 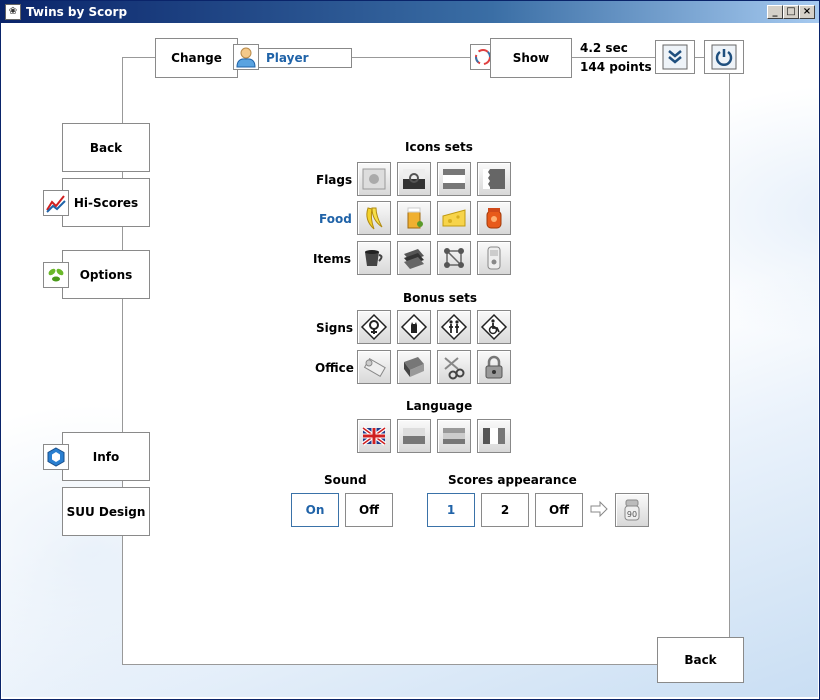 I want to click on icon-set-label-flags: Flags, so click(x=334, y=180).